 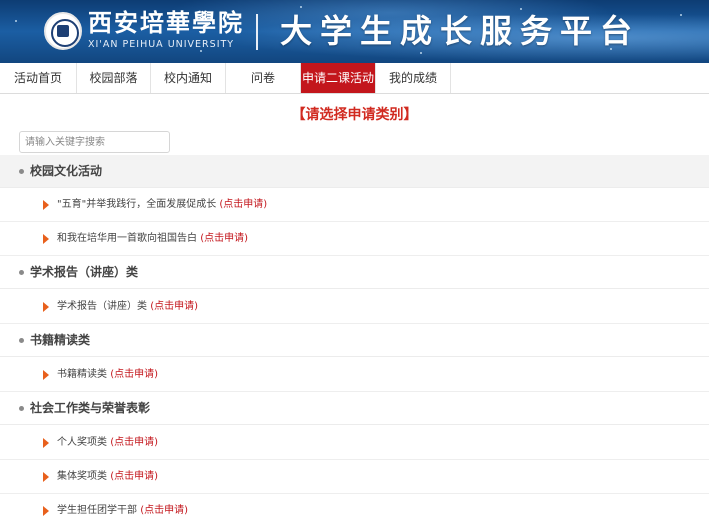 What do you see at coordinates (114, 78) in the screenshot?
I see `nav-item-campus-tribe: 校园部落` at bounding box center [114, 78].